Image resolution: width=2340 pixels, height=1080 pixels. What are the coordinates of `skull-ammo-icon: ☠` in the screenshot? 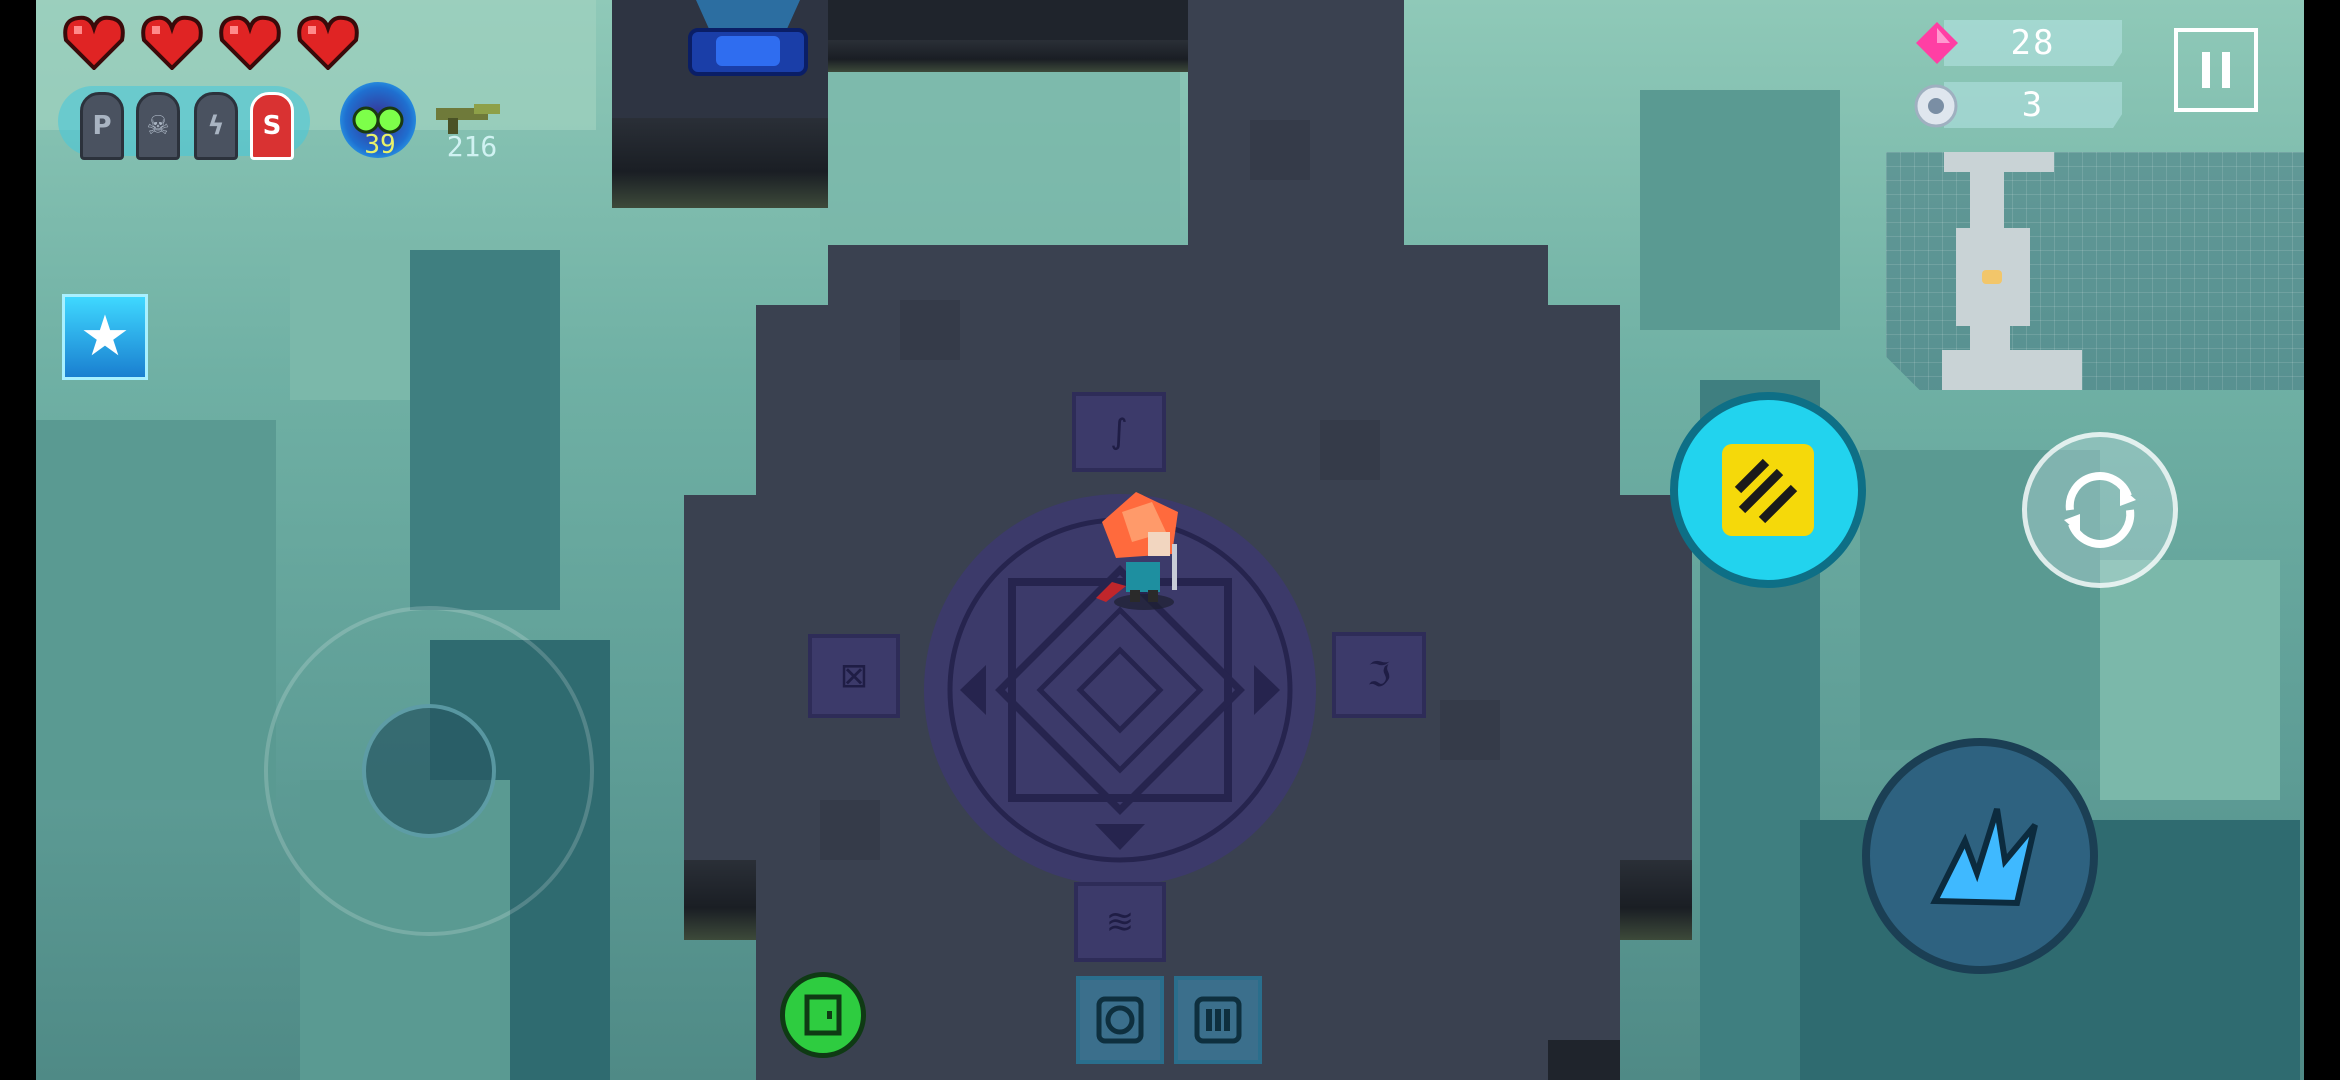 It's located at (158, 126).